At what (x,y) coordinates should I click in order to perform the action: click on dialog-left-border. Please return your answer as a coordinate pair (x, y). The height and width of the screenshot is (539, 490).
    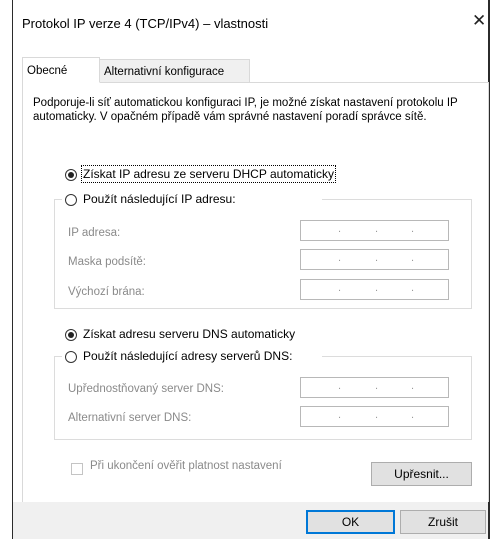
    Looking at the image, I should click on (6, 269).